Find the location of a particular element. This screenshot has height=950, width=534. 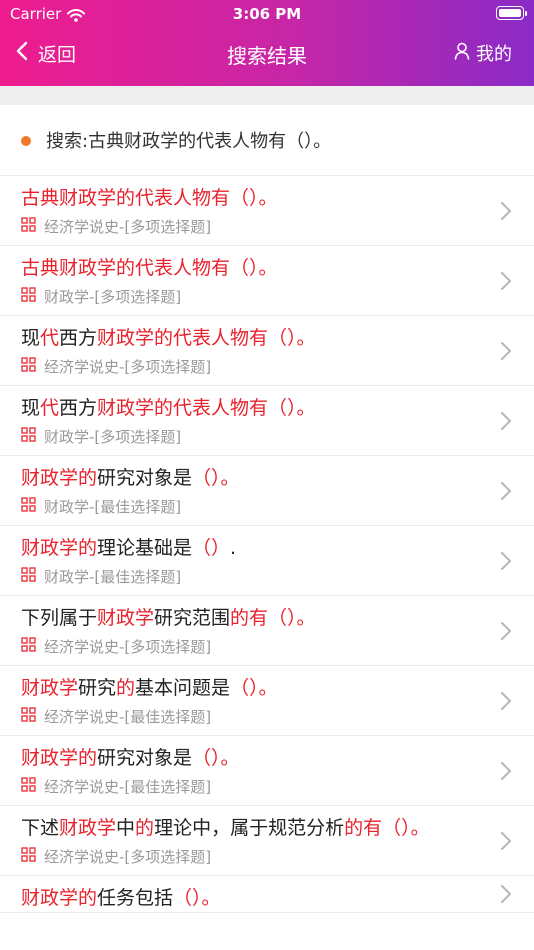

plain-text: 基本问题是 is located at coordinates (183, 688).